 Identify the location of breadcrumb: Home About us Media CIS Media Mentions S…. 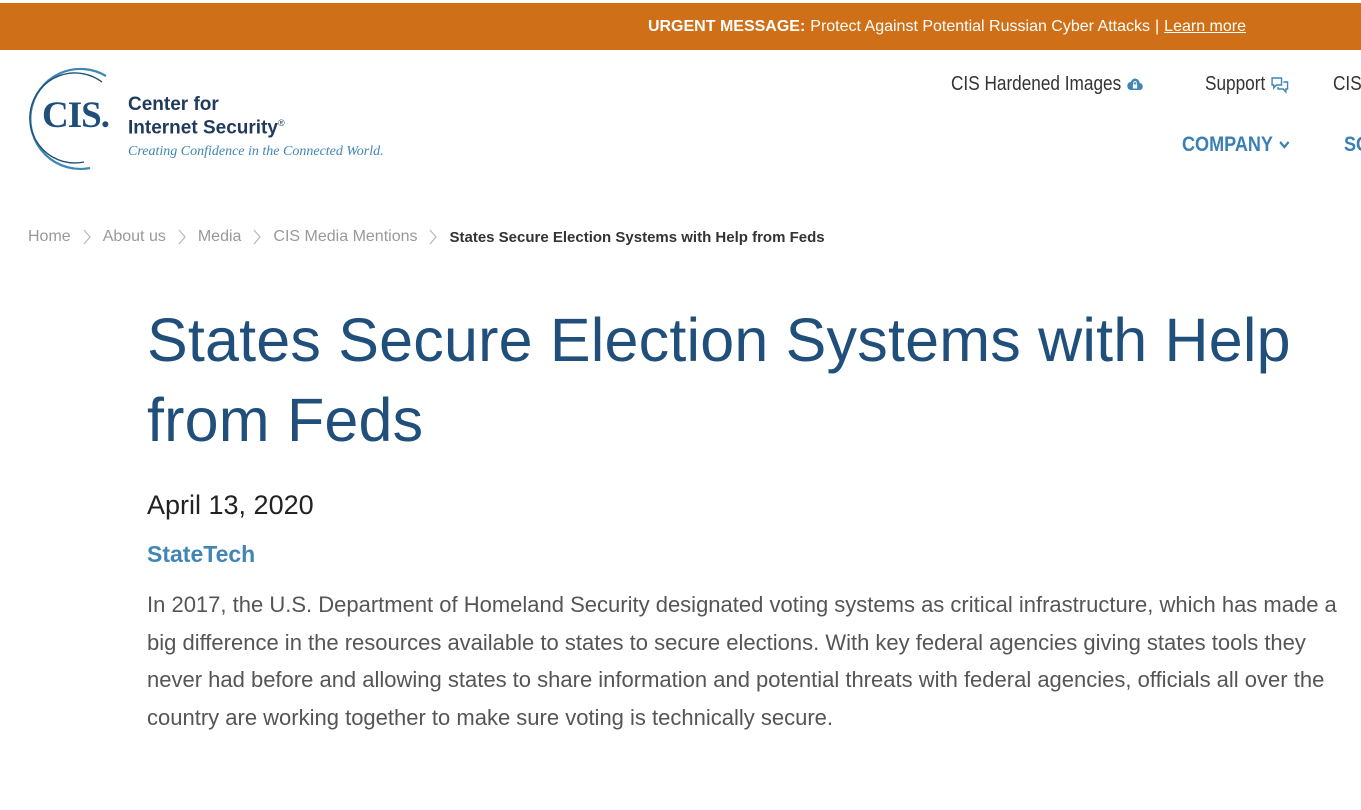
(426, 237).